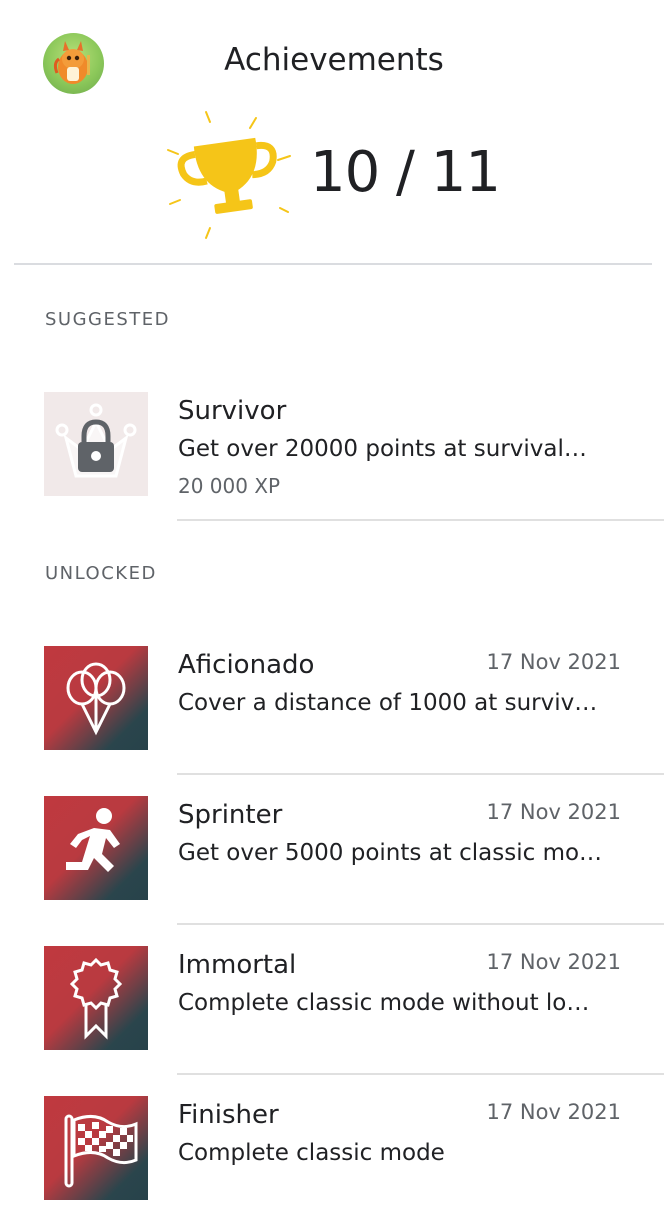  What do you see at coordinates (311, 1153) in the screenshot?
I see `achievement-description: Complete classic mode` at bounding box center [311, 1153].